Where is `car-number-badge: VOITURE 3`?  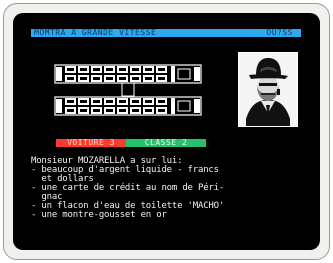 car-number-badge: VOITURE 3 is located at coordinates (91, 142).